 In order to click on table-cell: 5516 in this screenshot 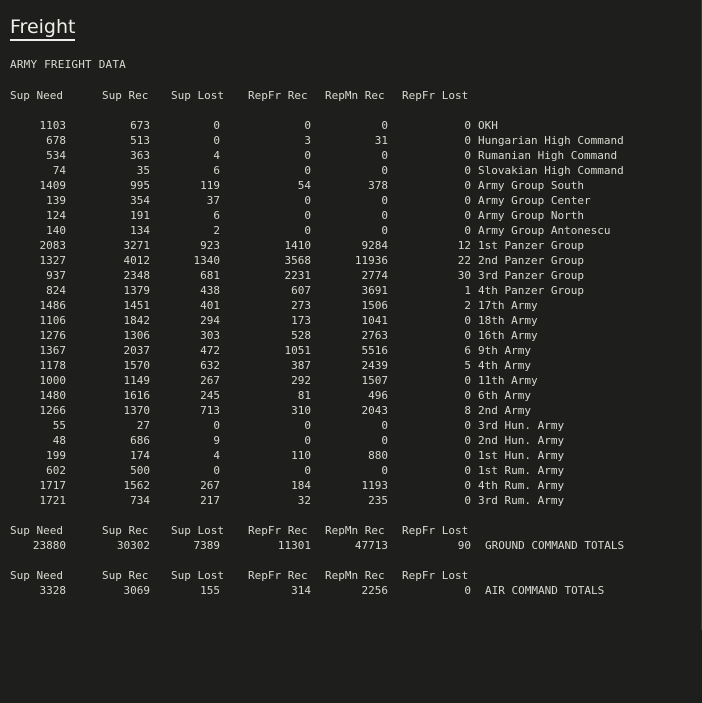, I will do `click(375, 350)`.